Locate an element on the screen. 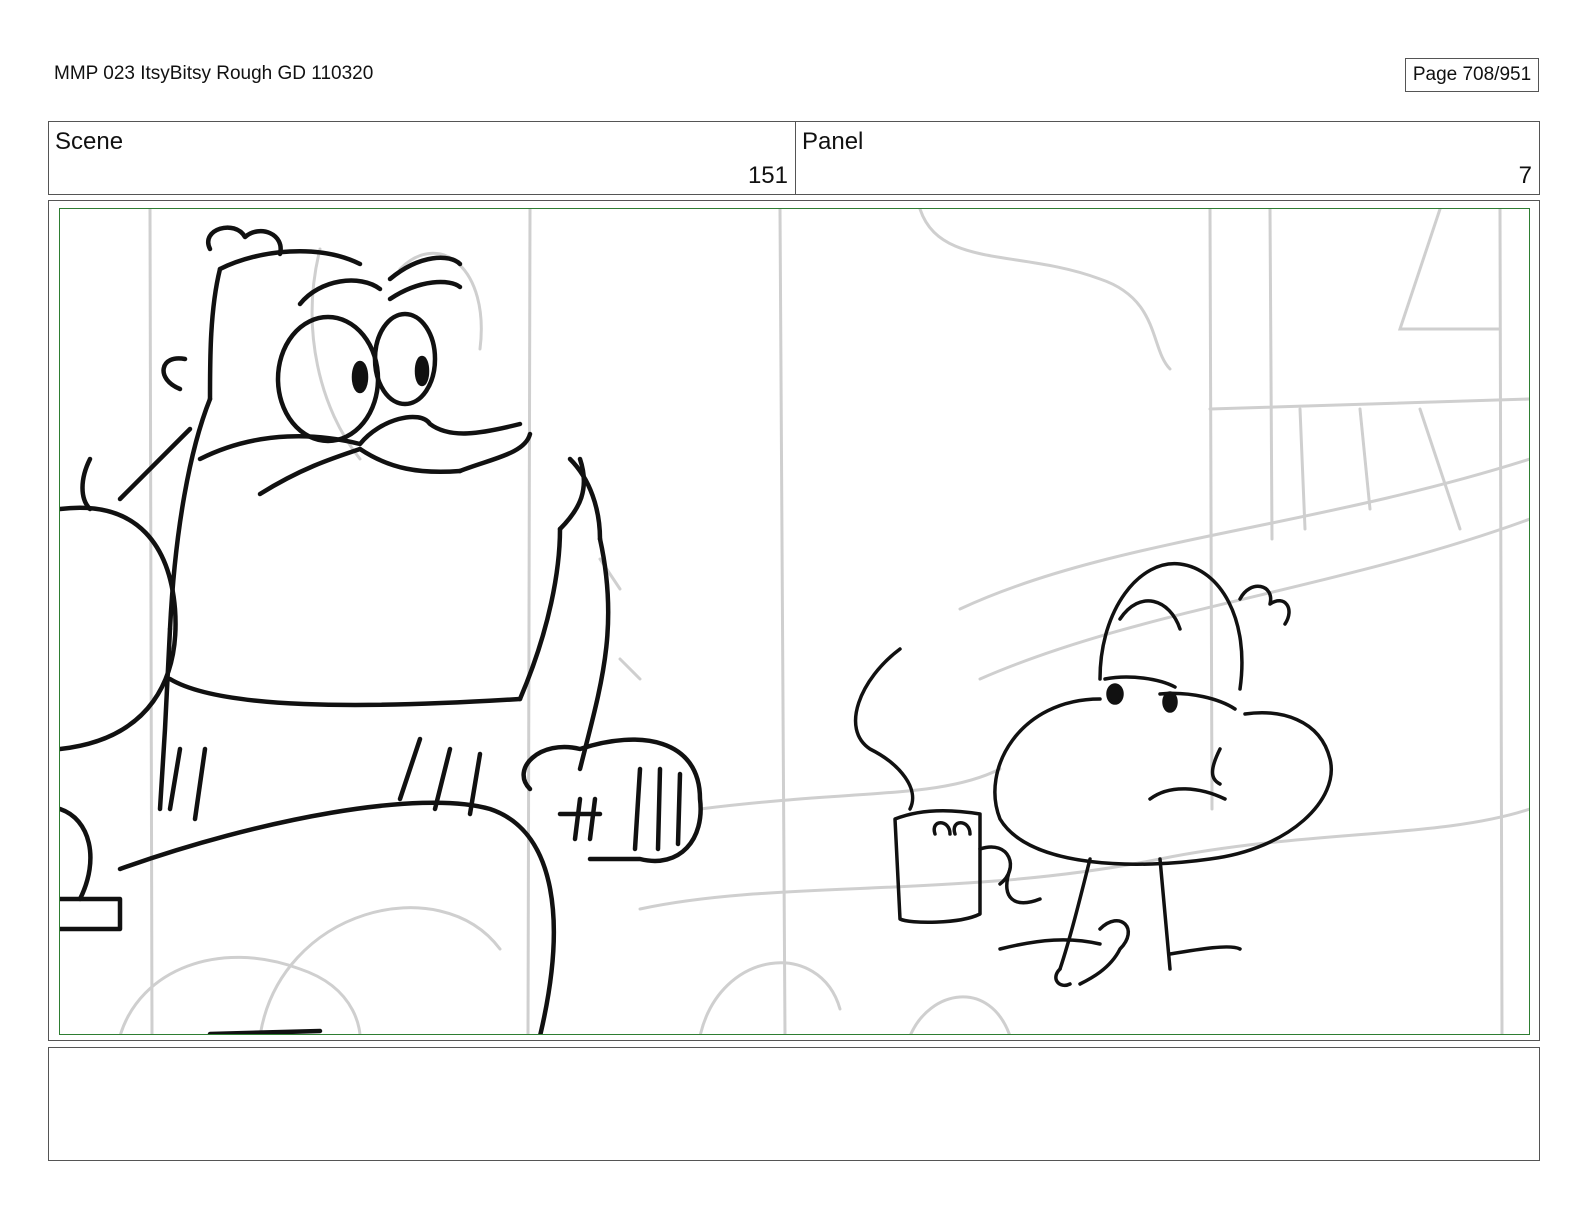 Image resolution: width=1582 pixels, height=1225 pixels. panel-number: 7 is located at coordinates (1525, 175).